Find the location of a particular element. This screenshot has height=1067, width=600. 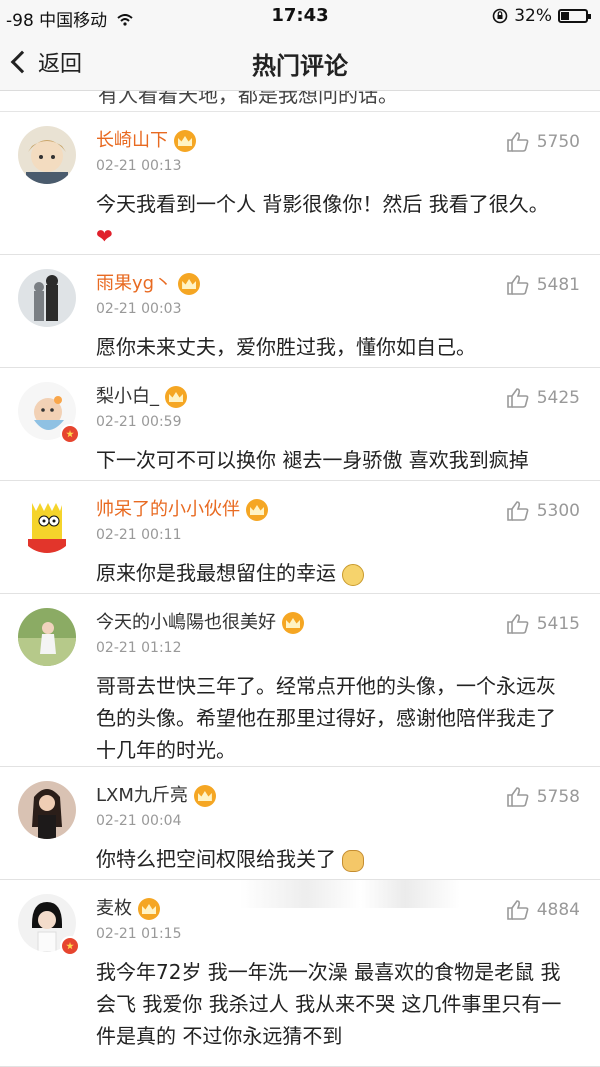

username: 帅呆了的小小伙伴 is located at coordinates (182, 508).